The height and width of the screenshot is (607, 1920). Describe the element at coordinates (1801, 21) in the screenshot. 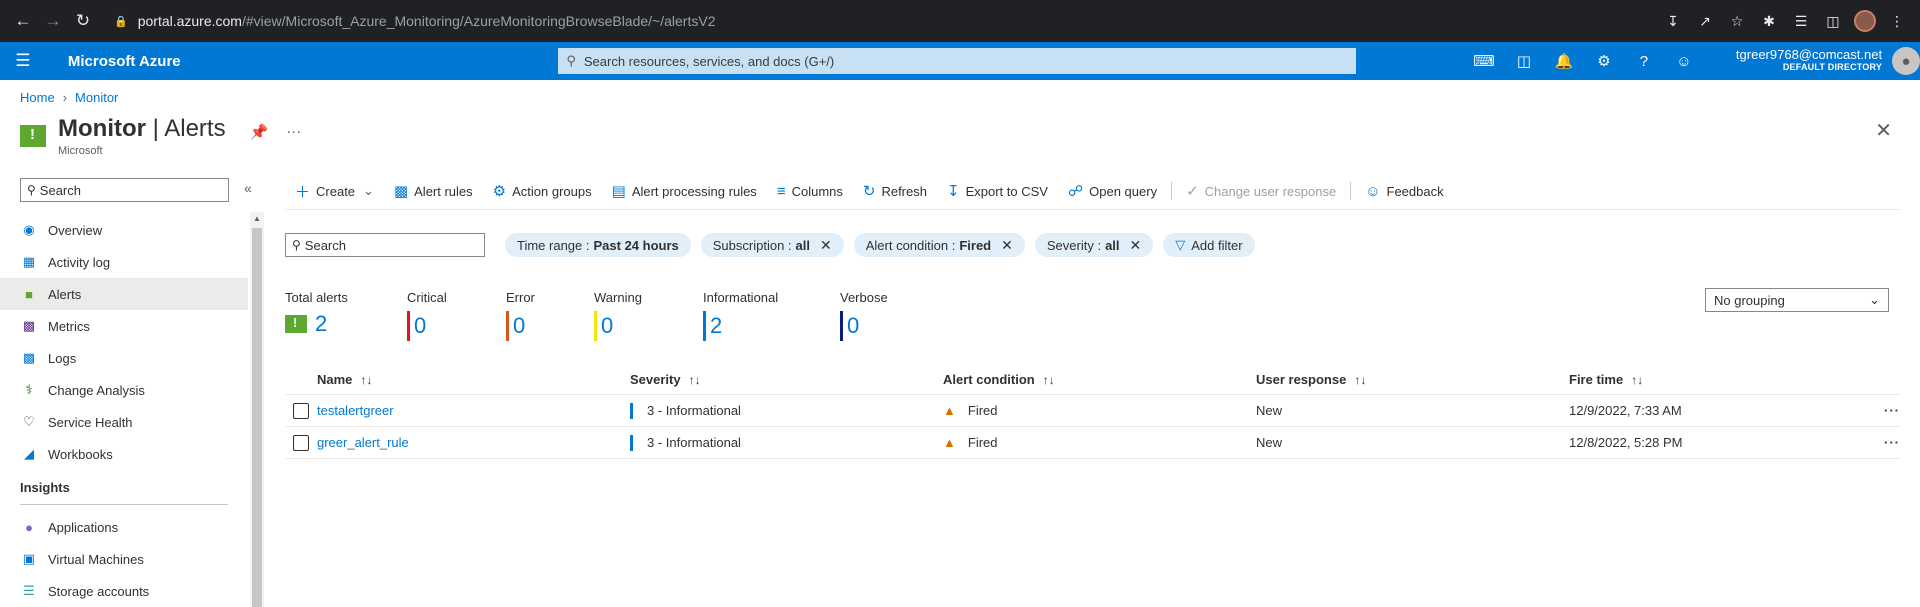

I see `media-icon: ☰` at that location.